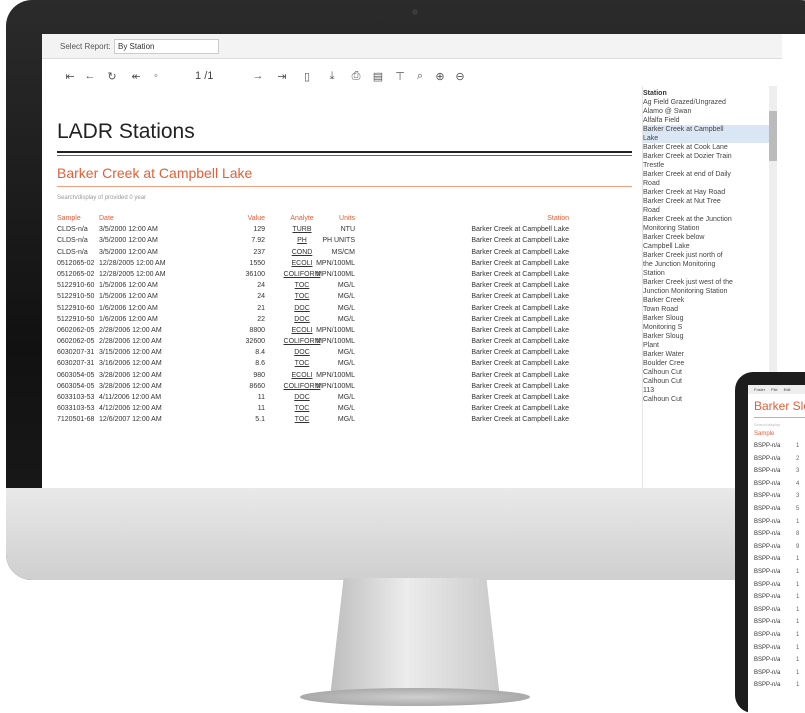 This screenshot has width=805, height=713. What do you see at coordinates (70, 76) in the screenshot?
I see `first-page-button: ⇤` at bounding box center [70, 76].